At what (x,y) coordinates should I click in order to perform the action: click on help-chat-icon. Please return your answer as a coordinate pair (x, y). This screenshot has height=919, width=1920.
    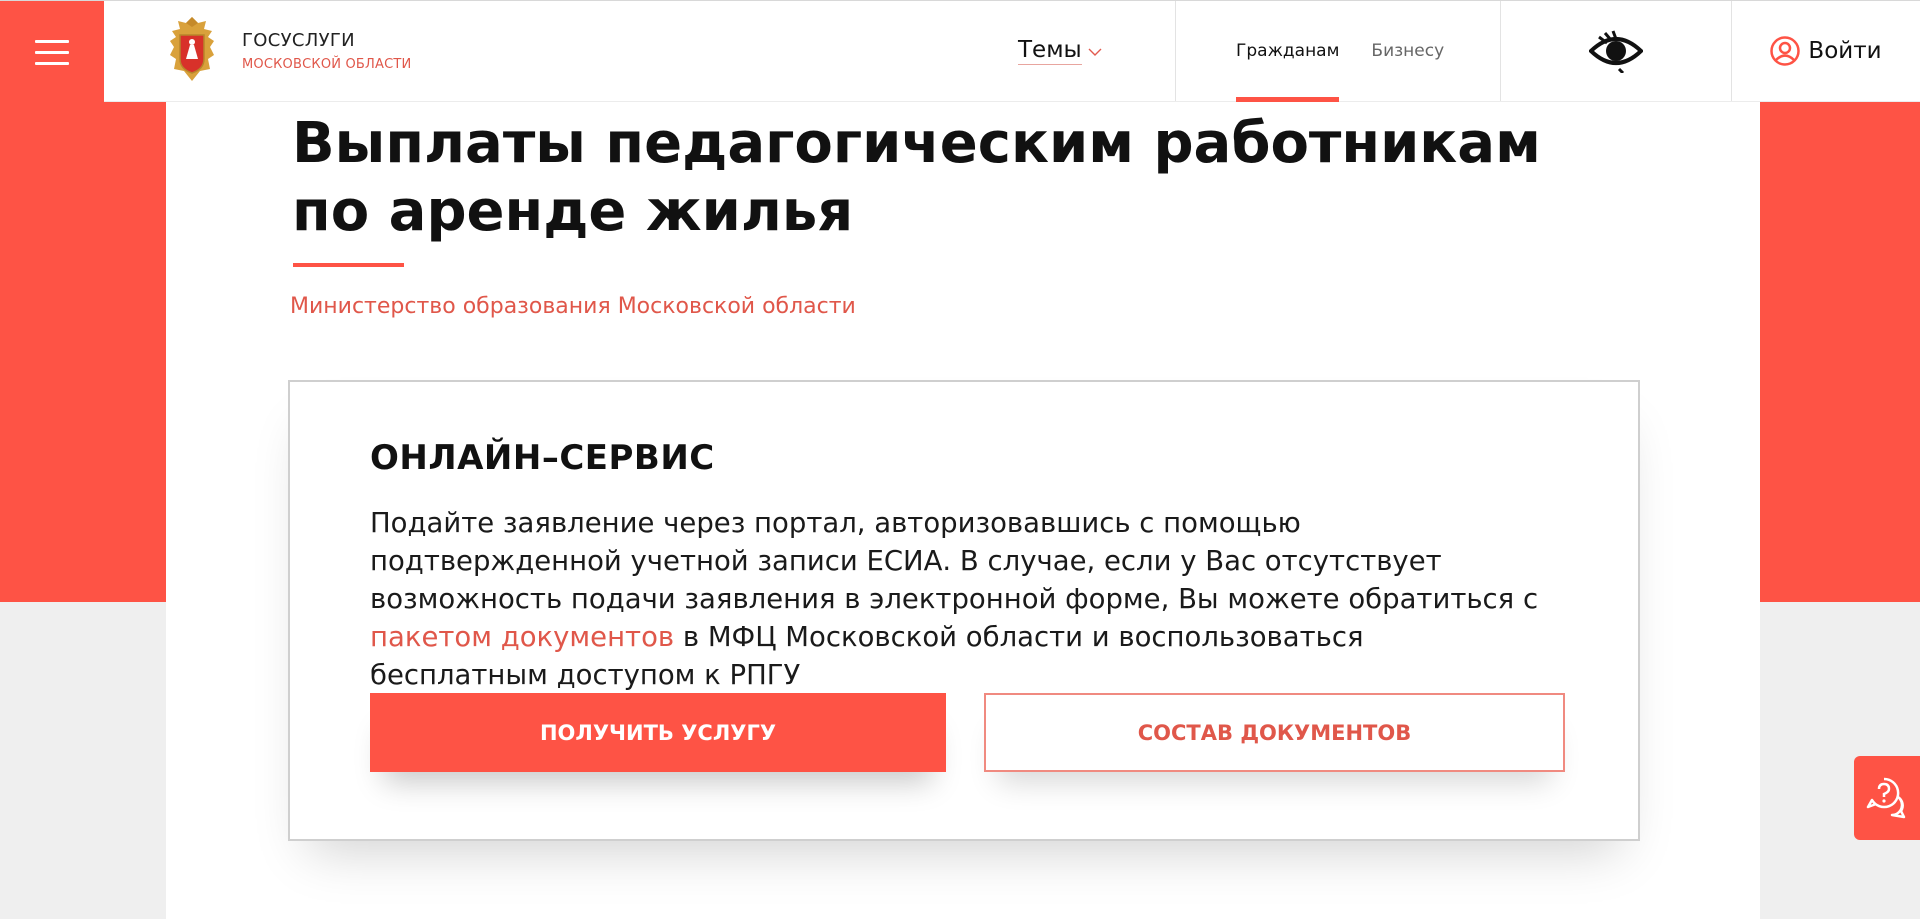
    Looking at the image, I should click on (1886, 798).